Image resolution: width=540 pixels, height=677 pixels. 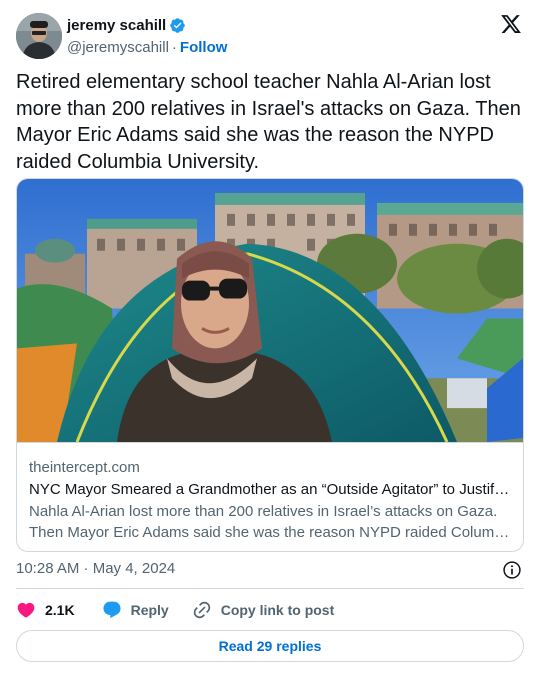 I want to click on author-name-row: jeremy scahill, so click(x=147, y=25).